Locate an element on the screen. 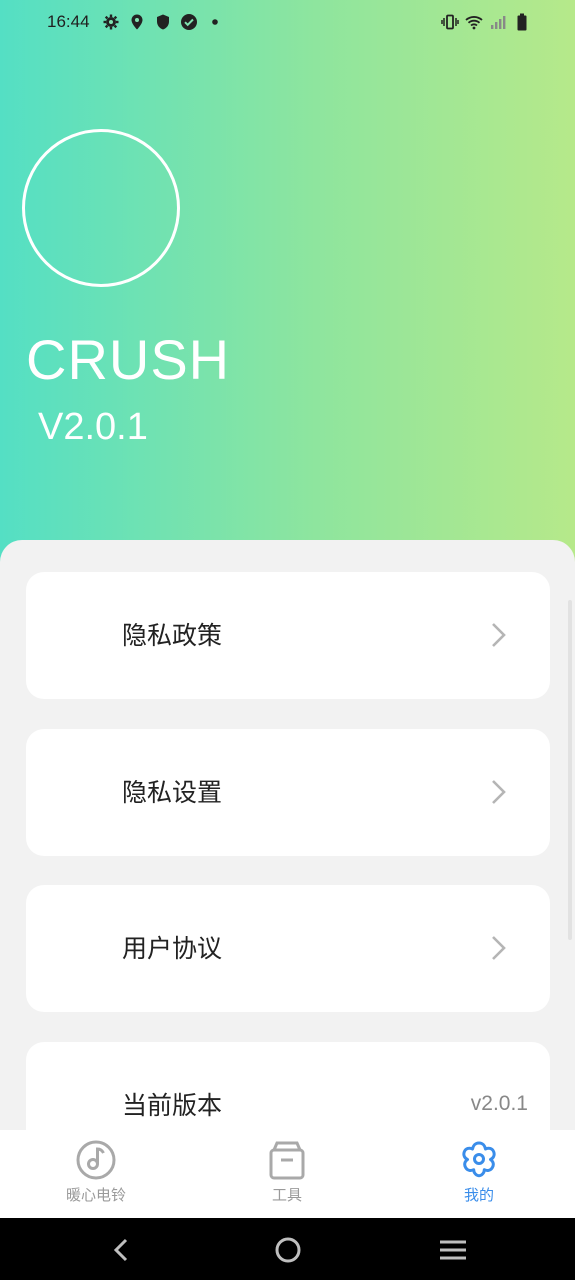 The width and height of the screenshot is (575, 1280). back-icon is located at coordinates (122, 1250).